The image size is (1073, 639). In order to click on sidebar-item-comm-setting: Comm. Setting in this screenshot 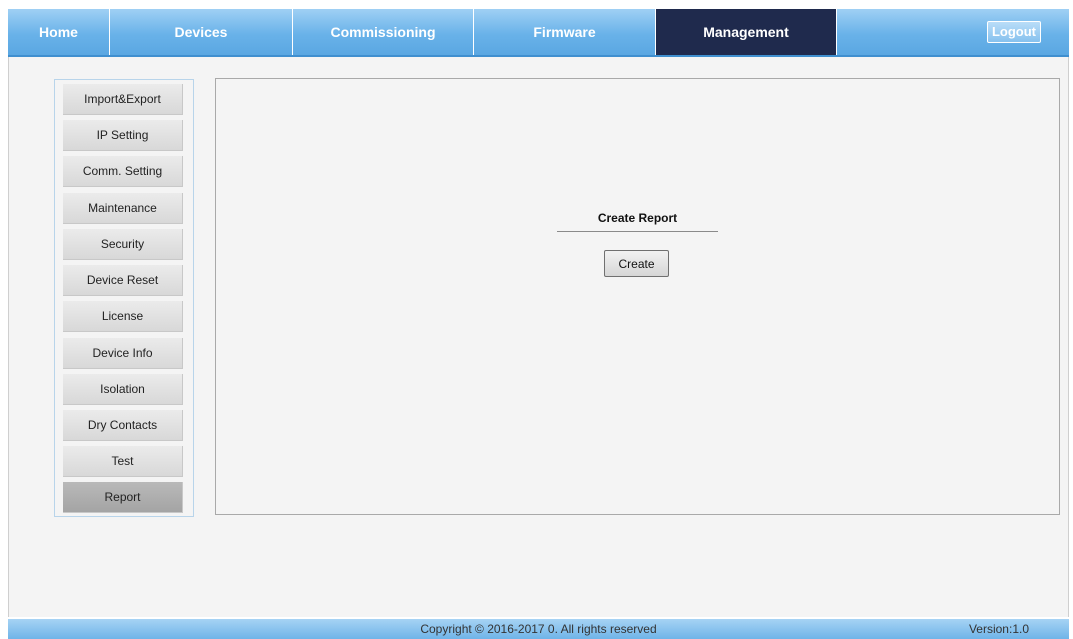, I will do `click(123, 171)`.